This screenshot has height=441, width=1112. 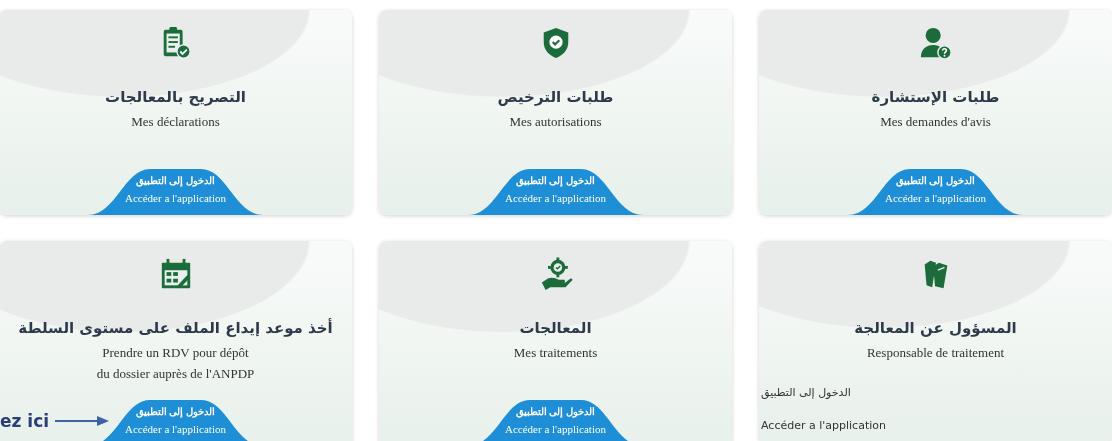 What do you see at coordinates (935, 97) in the screenshot?
I see `card-title: طلبات الإستشارة` at bounding box center [935, 97].